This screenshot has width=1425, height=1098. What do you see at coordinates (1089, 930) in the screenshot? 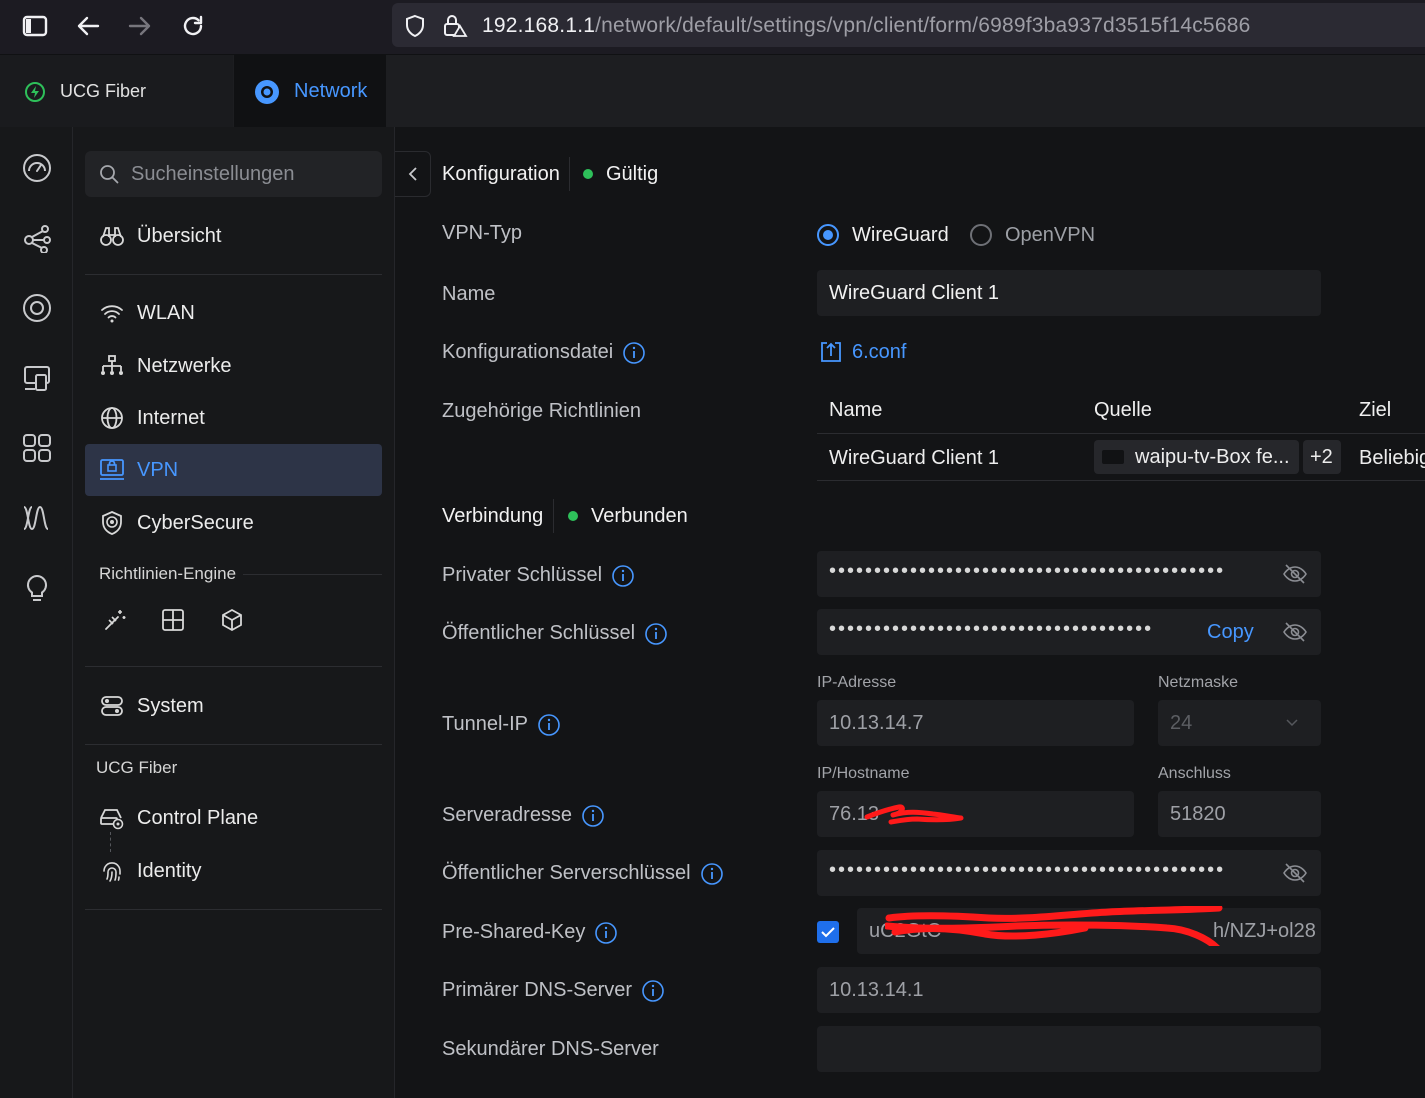
I see `psk-input: uC2GtC h/NZJ+ol28` at bounding box center [1089, 930].